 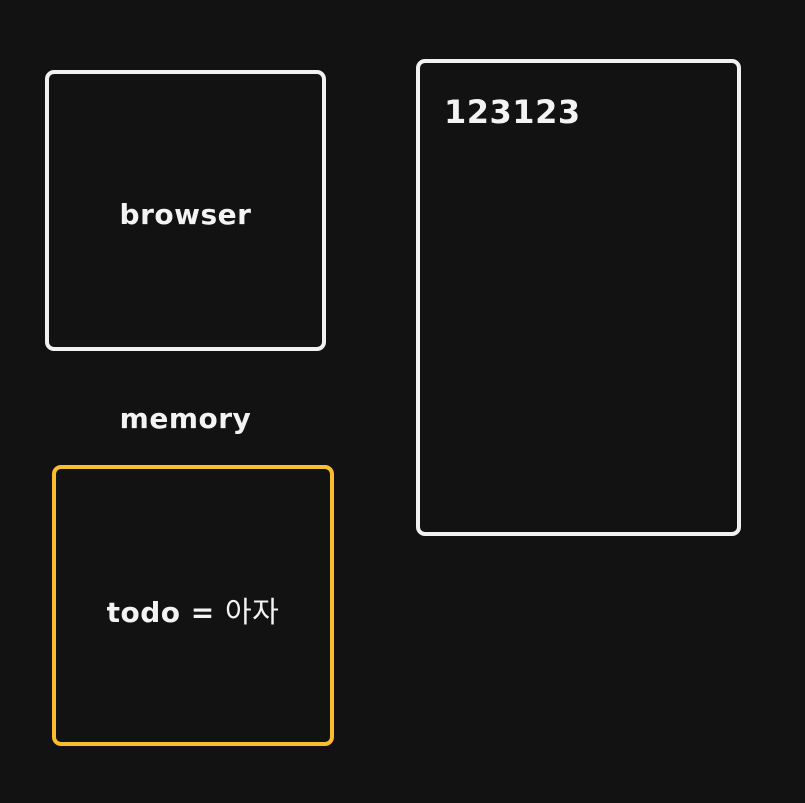 I want to click on todo-key: todo, so click(x=143, y=612).